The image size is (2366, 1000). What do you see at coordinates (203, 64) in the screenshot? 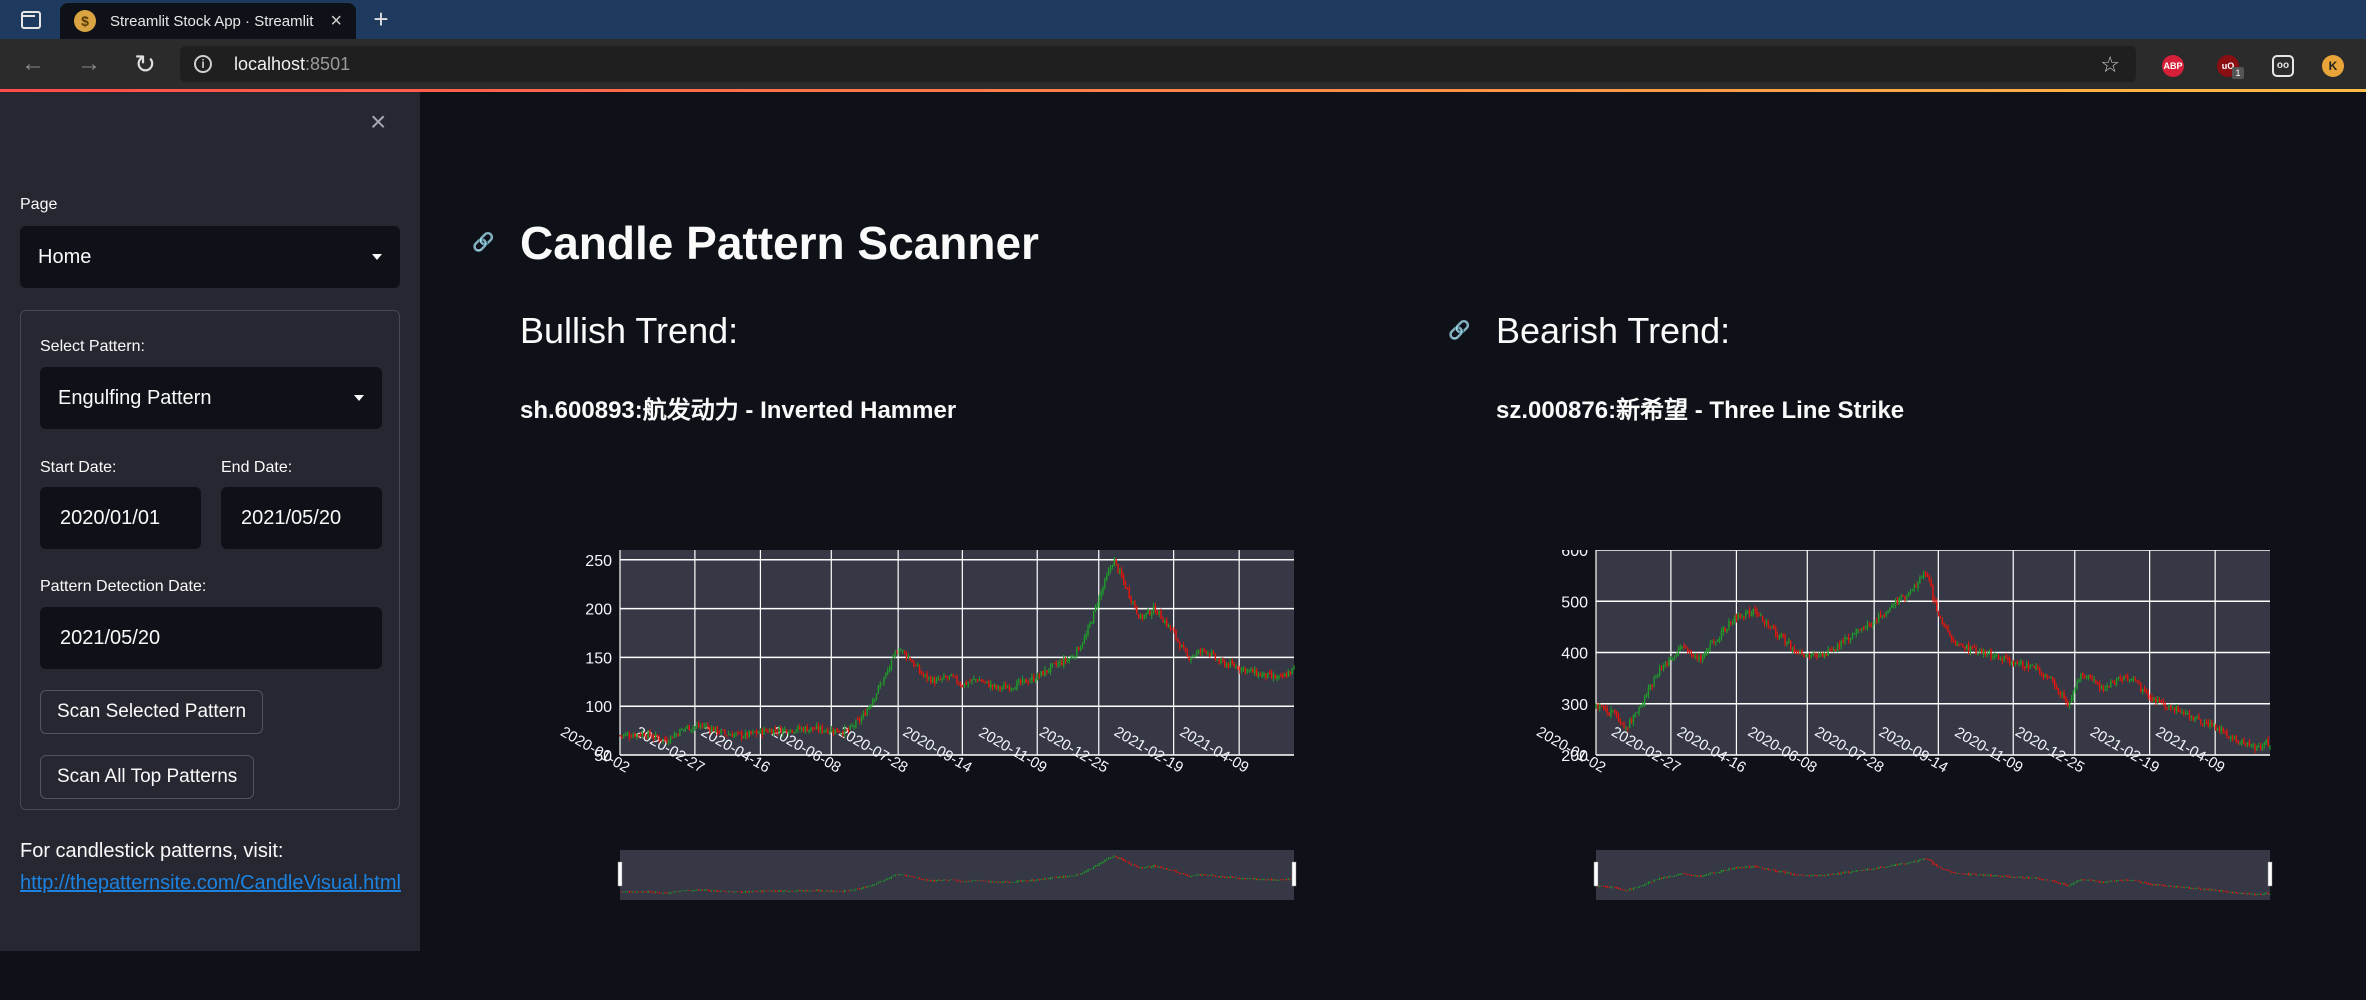
I see `info-icon: i` at bounding box center [203, 64].